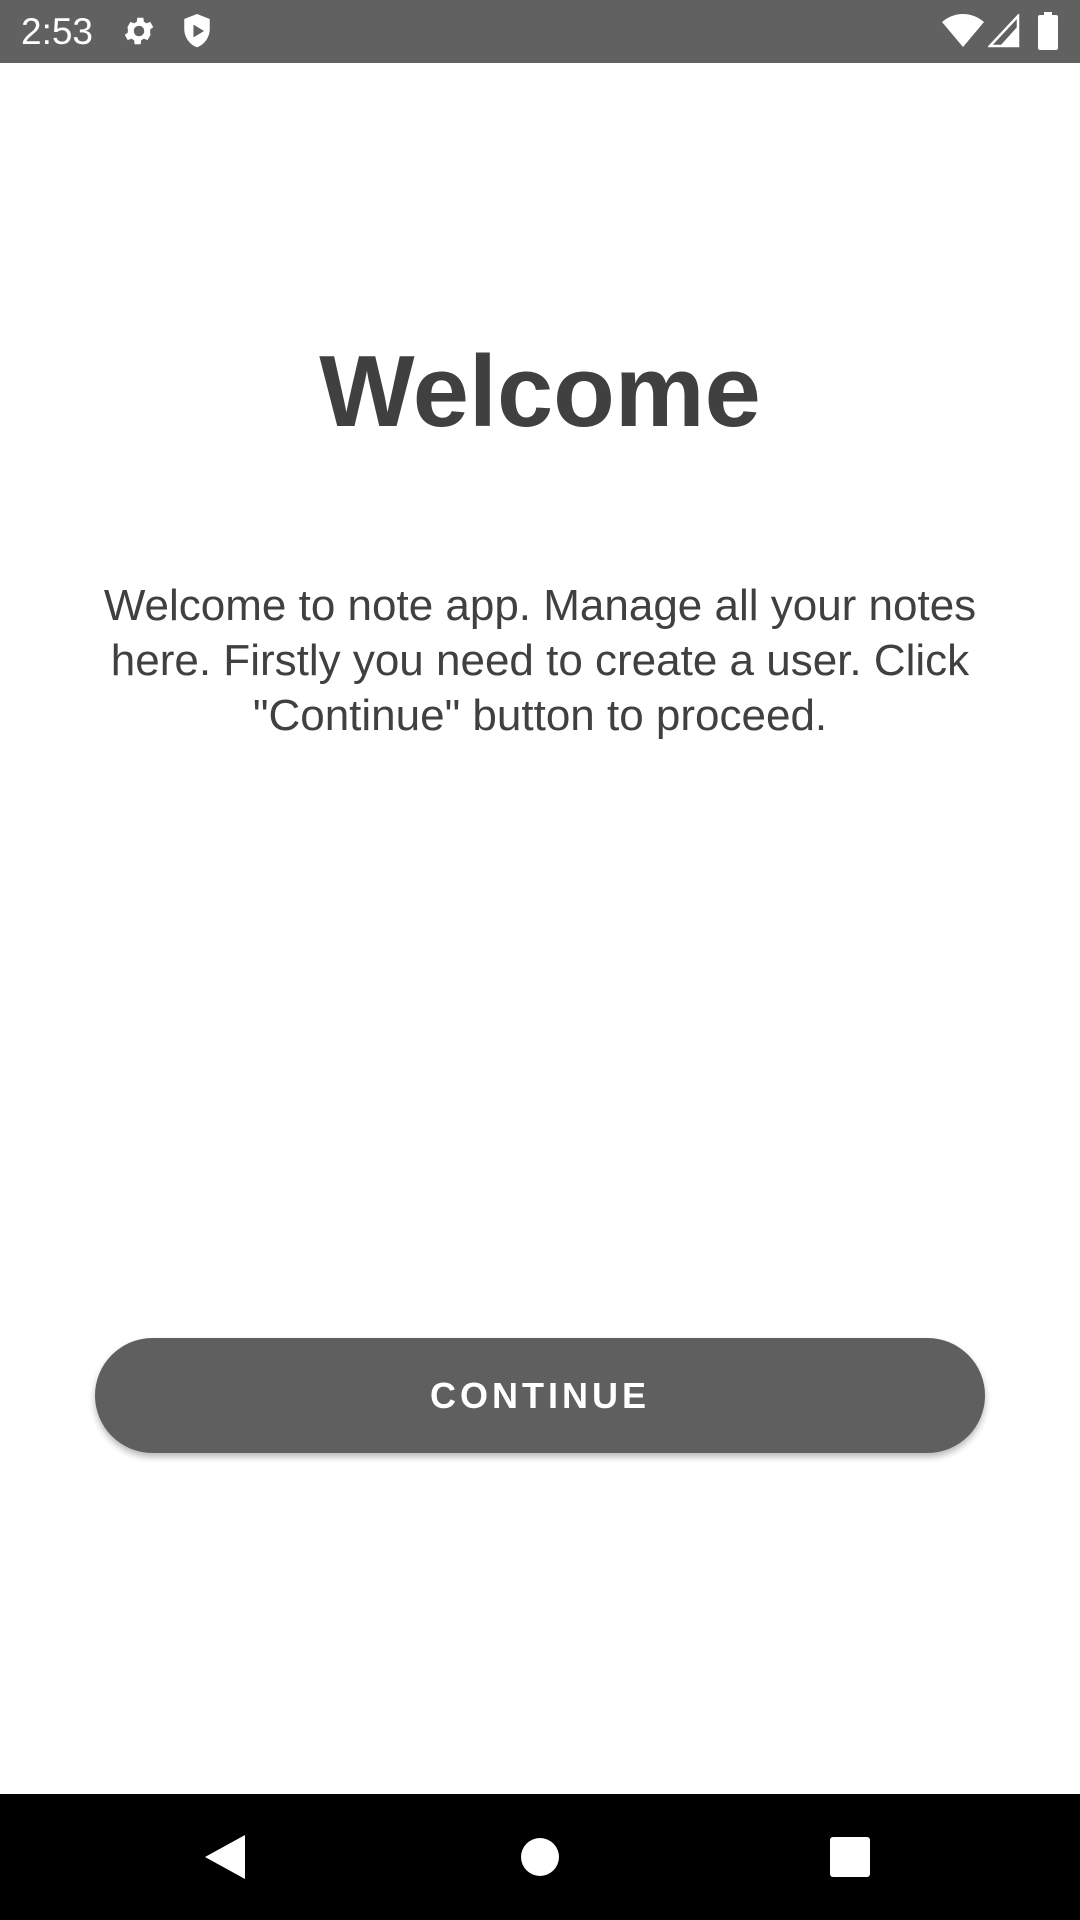  What do you see at coordinates (197, 31) in the screenshot?
I see `shield-icon` at bounding box center [197, 31].